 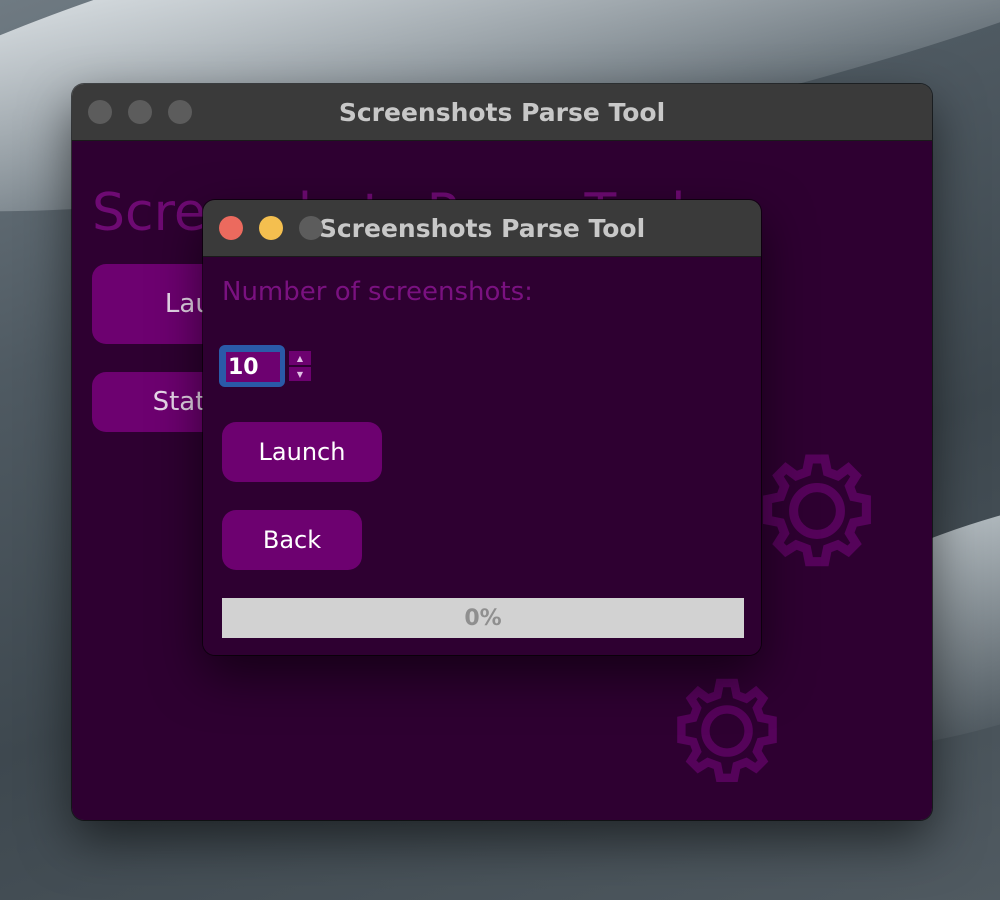 I want to click on dialog-title: Screenshots Parse Tool, so click(x=482, y=228).